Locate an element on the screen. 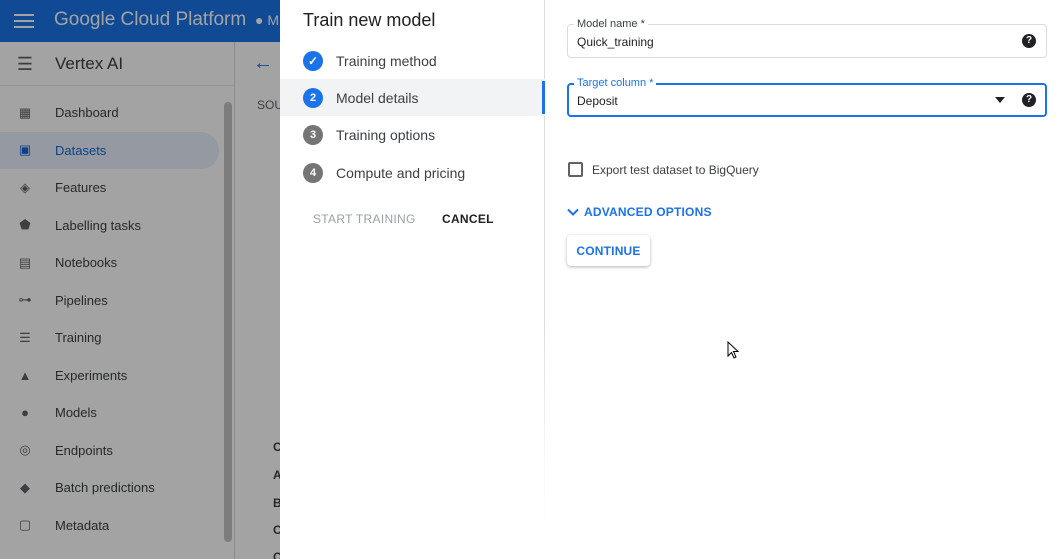  dropdown-arrow-icon is located at coordinates (1000, 100).